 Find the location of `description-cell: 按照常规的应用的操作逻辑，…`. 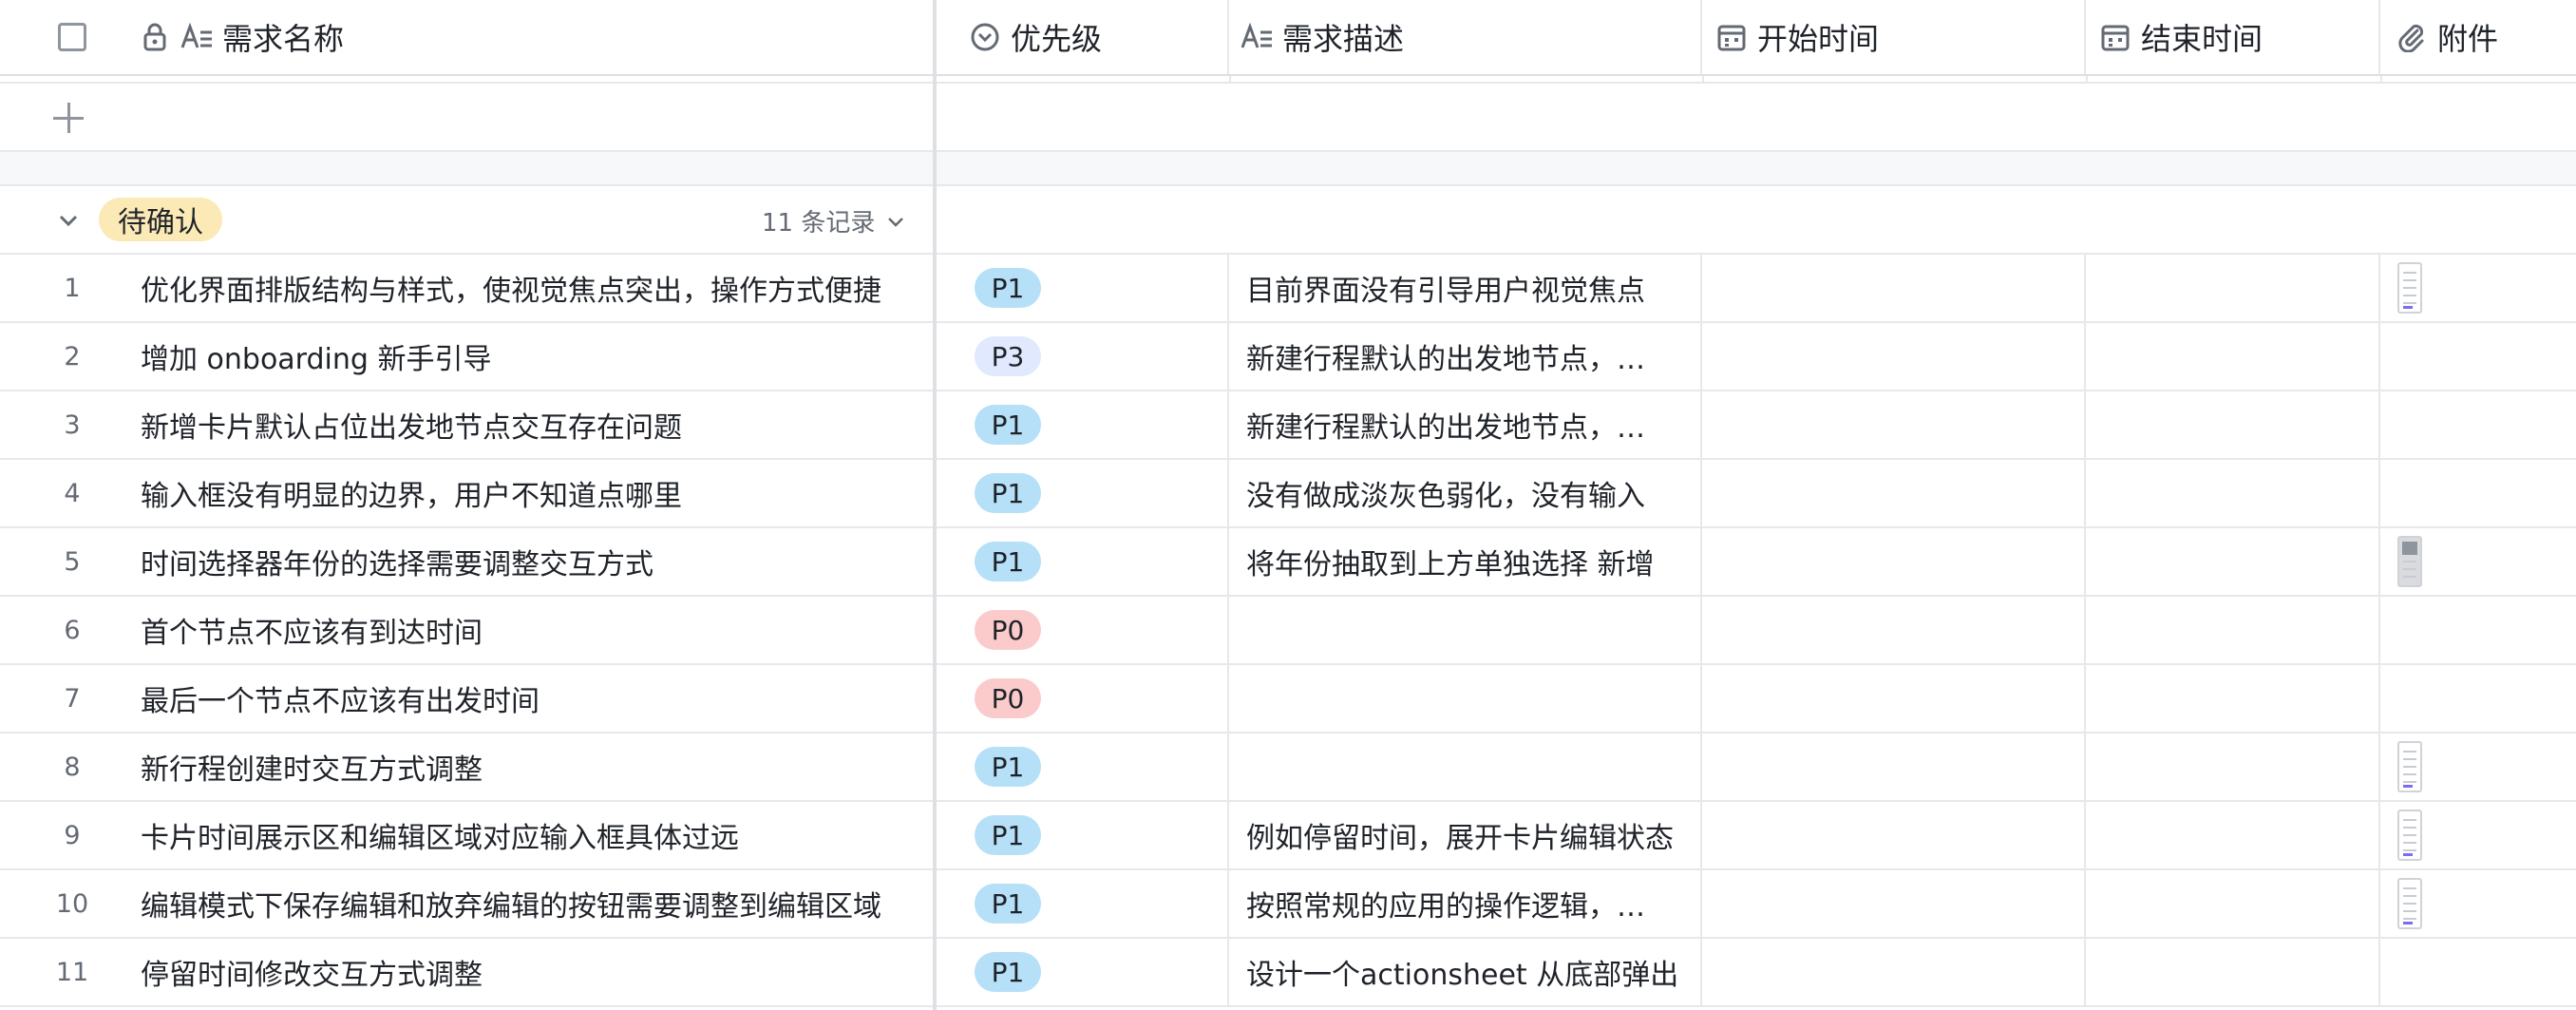

description-cell: 按照常规的应用的操作逻辑，… is located at coordinates (1465, 903).